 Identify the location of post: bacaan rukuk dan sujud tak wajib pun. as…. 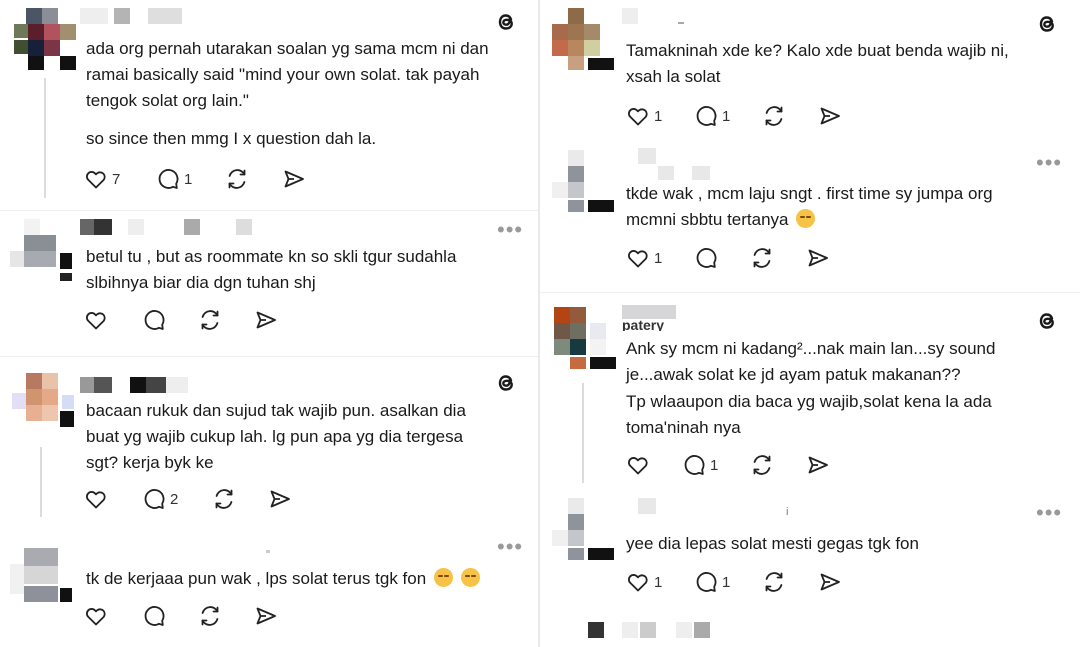
(269, 441).